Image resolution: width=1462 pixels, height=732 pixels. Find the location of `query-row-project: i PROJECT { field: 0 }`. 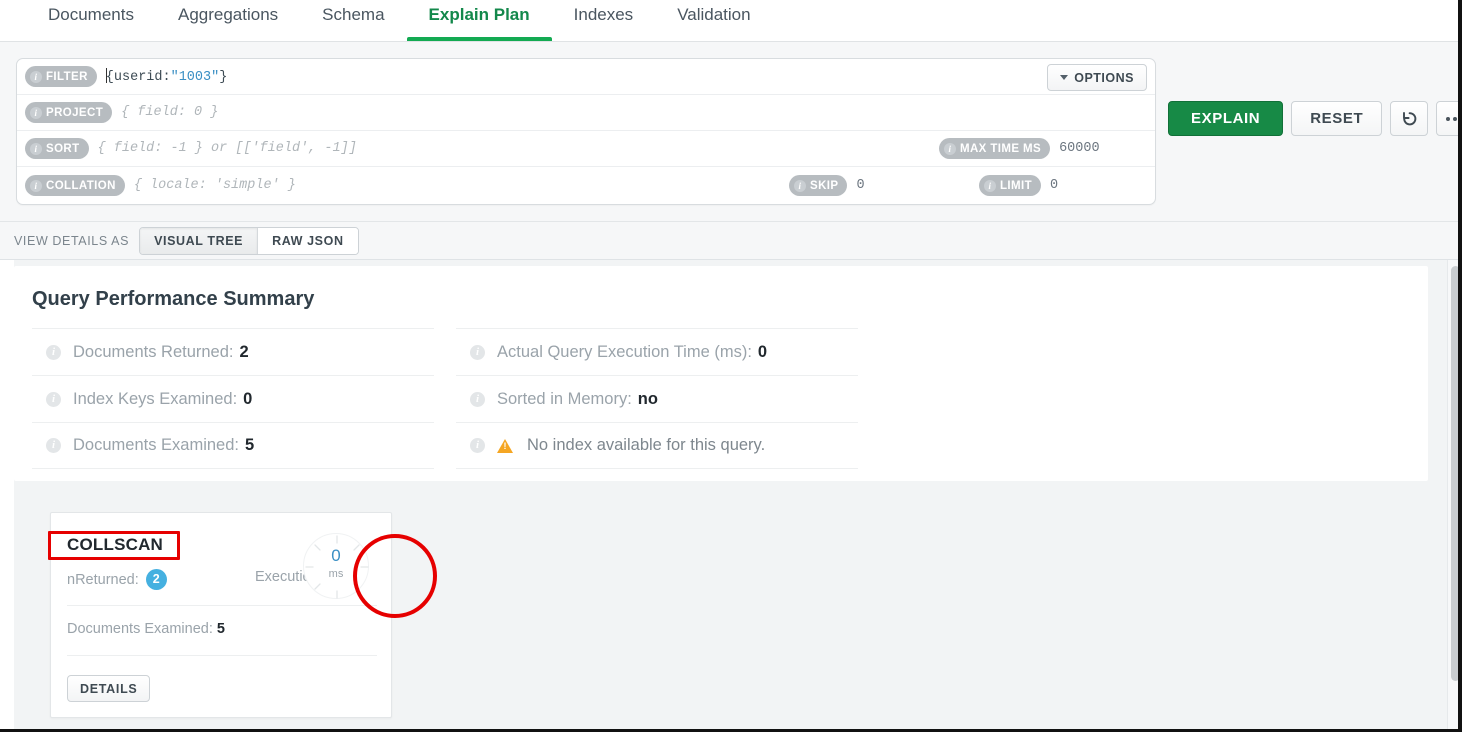

query-row-project: i PROJECT { field: 0 } is located at coordinates (586, 113).